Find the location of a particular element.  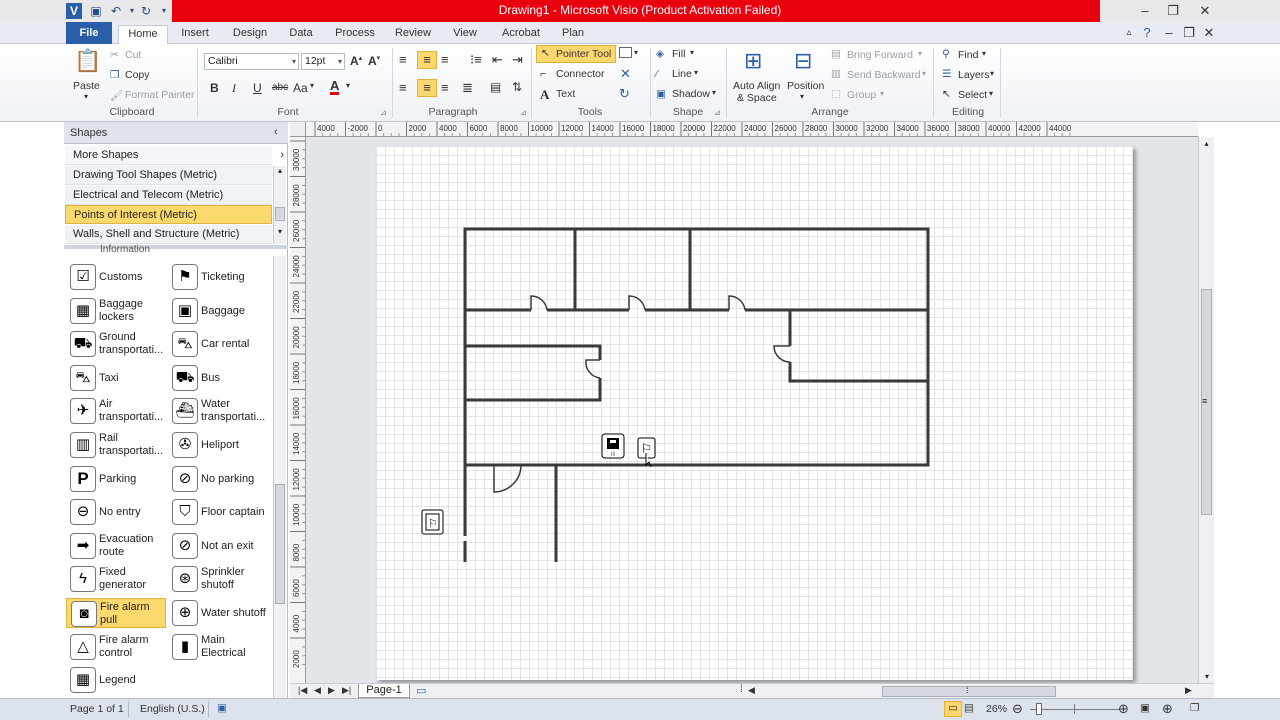

full-screen-icon: ▤ is located at coordinates (969, 708).